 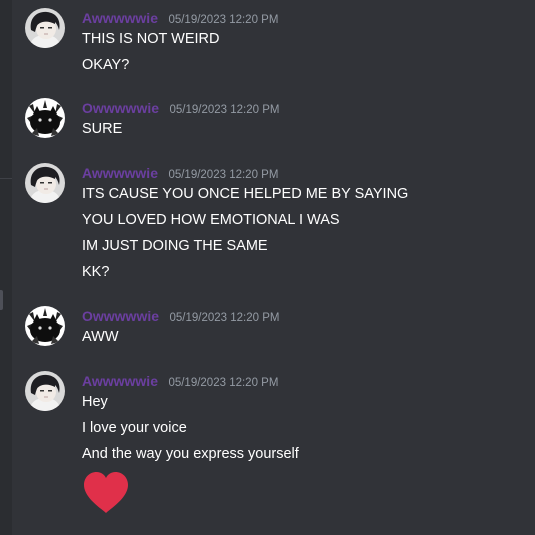 What do you see at coordinates (106, 493) in the screenshot?
I see `red-heart-icon` at bounding box center [106, 493].